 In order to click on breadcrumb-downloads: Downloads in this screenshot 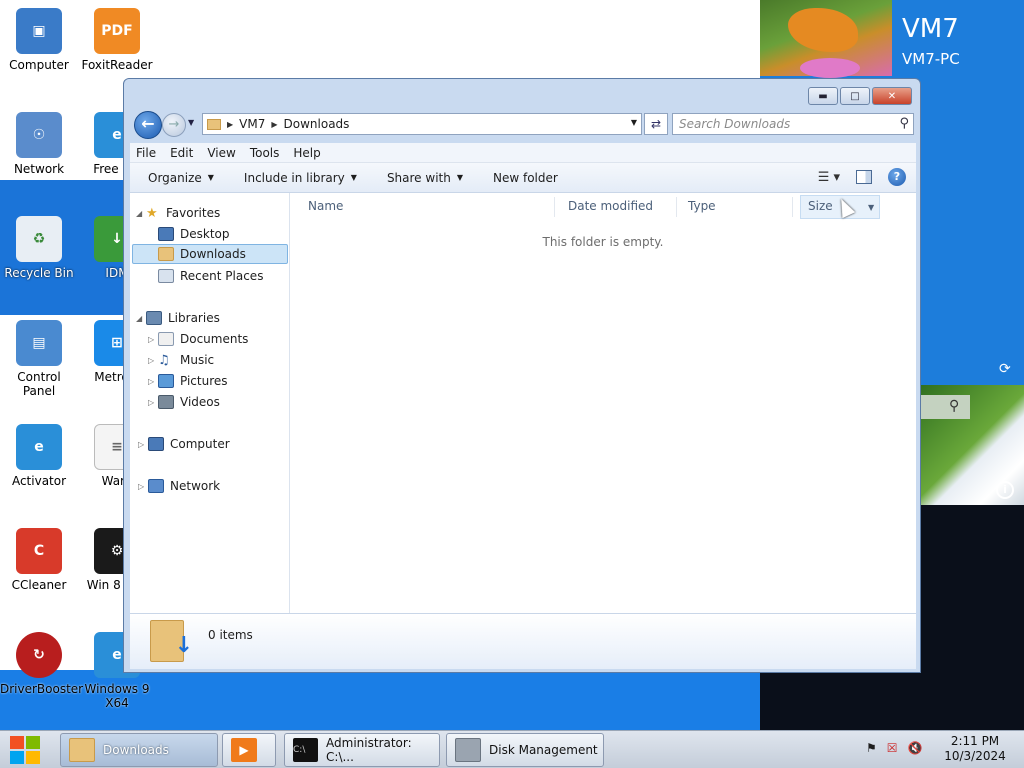, I will do `click(317, 124)`.